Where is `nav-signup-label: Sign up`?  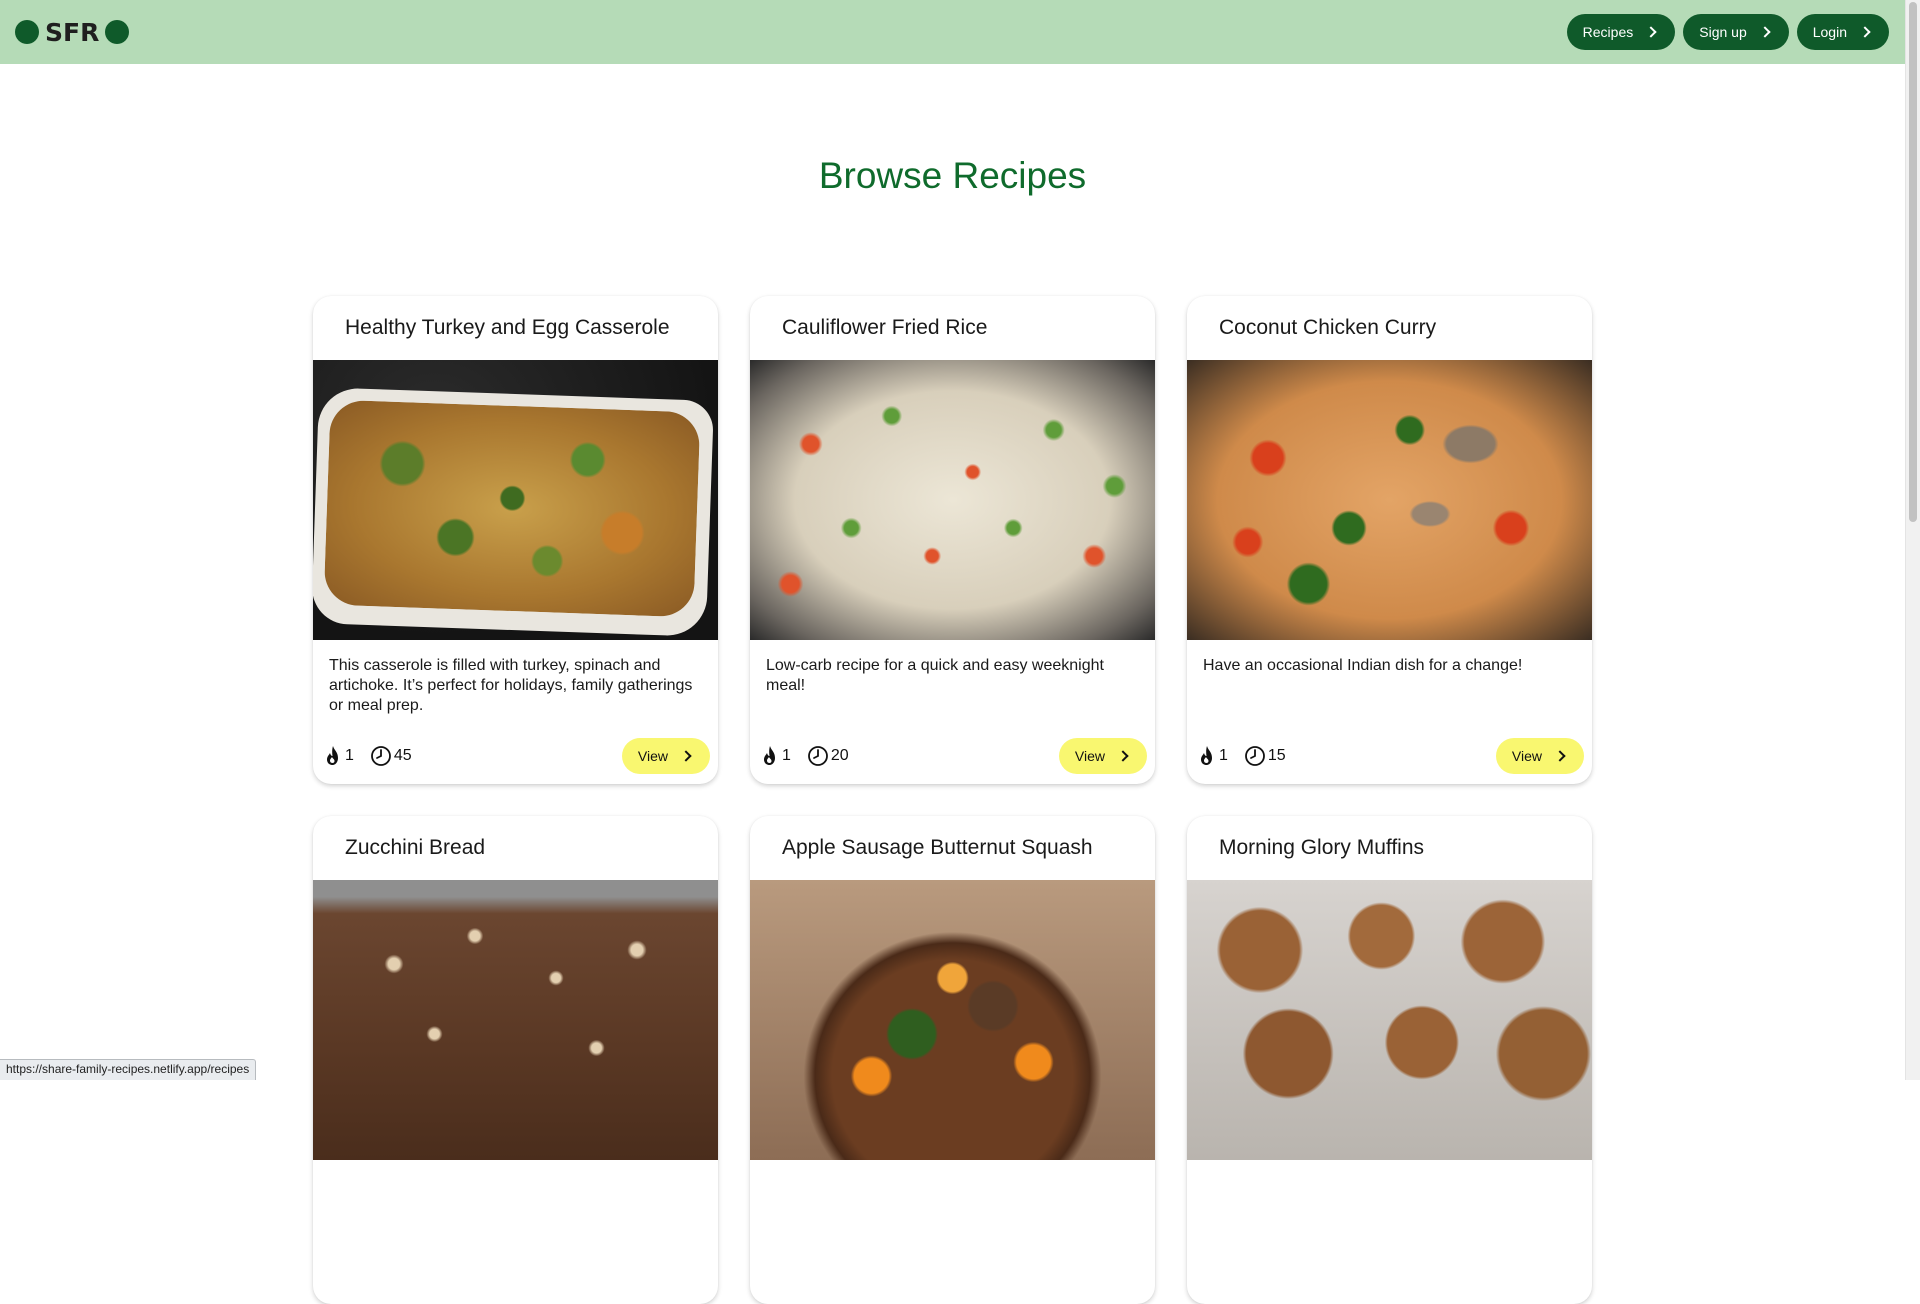 nav-signup-label: Sign up is located at coordinates (1722, 32).